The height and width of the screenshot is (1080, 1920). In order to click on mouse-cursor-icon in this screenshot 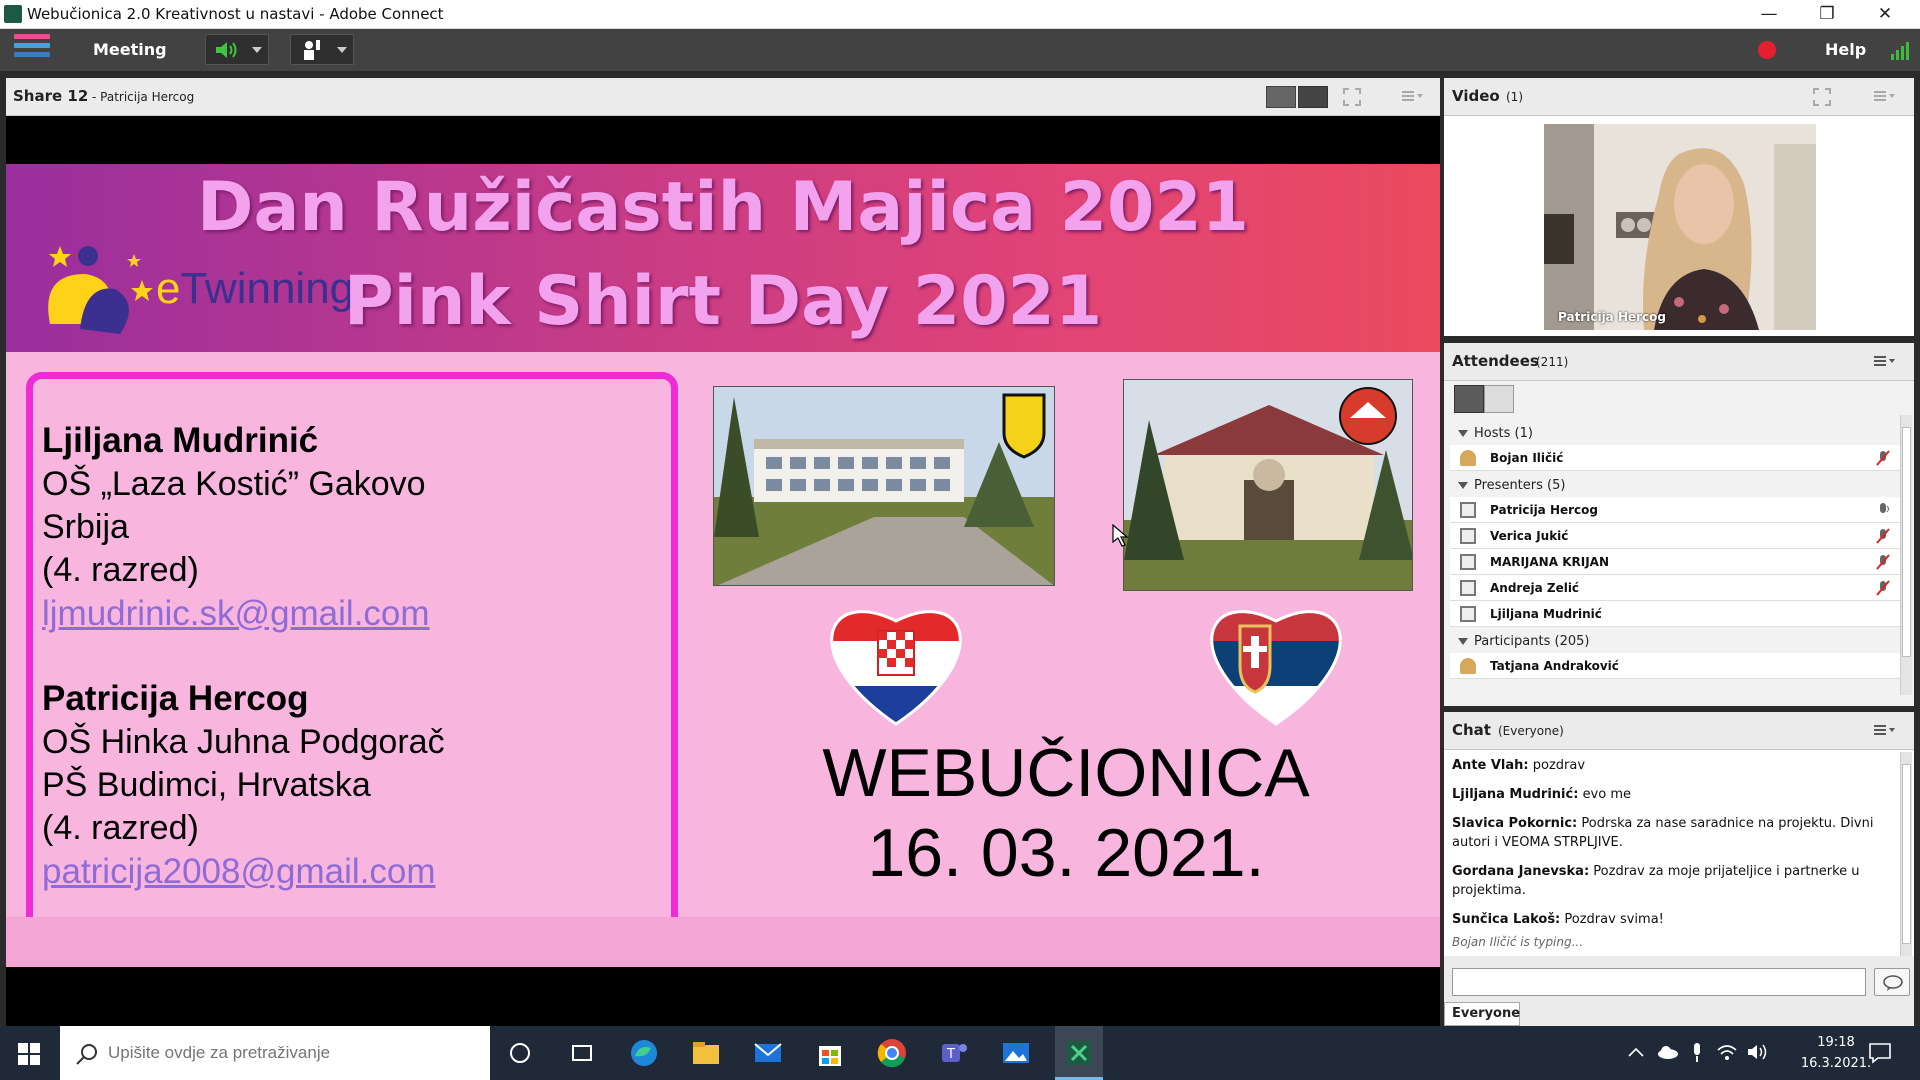, I will do `click(1120, 535)`.